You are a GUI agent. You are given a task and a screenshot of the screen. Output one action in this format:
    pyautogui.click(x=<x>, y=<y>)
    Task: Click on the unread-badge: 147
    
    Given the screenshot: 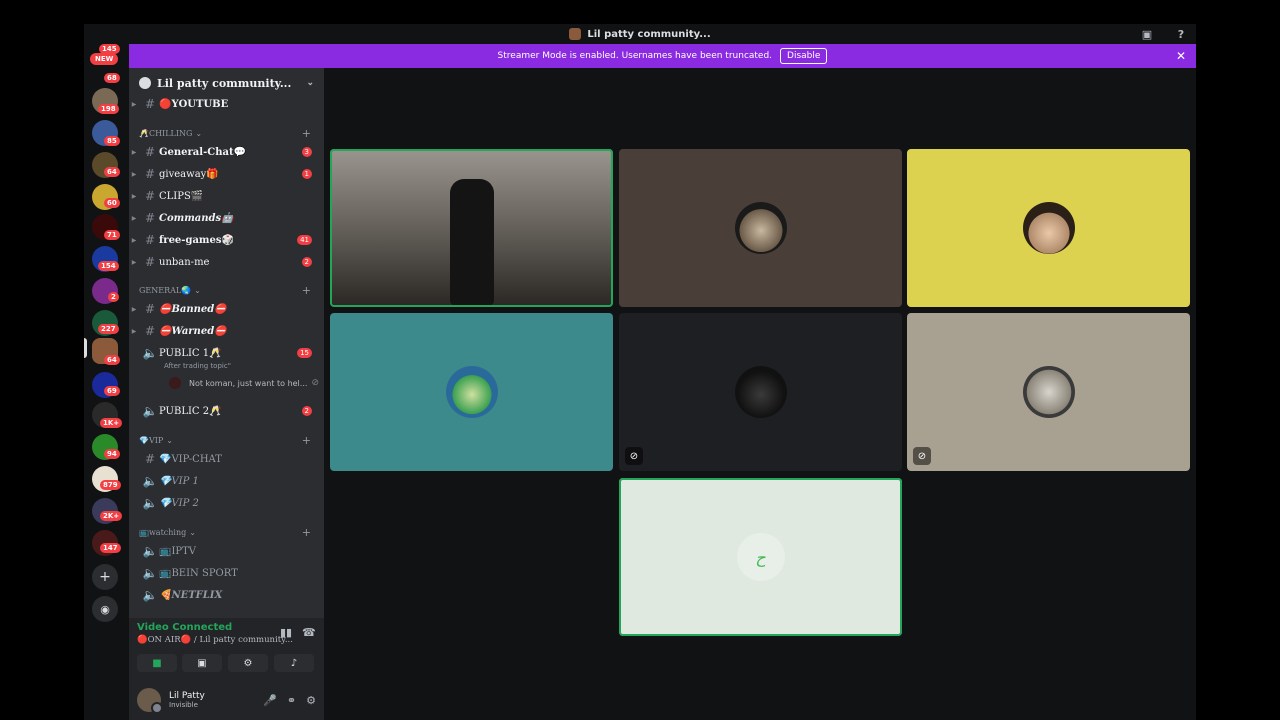 What is the action you would take?
    pyautogui.click(x=110, y=548)
    